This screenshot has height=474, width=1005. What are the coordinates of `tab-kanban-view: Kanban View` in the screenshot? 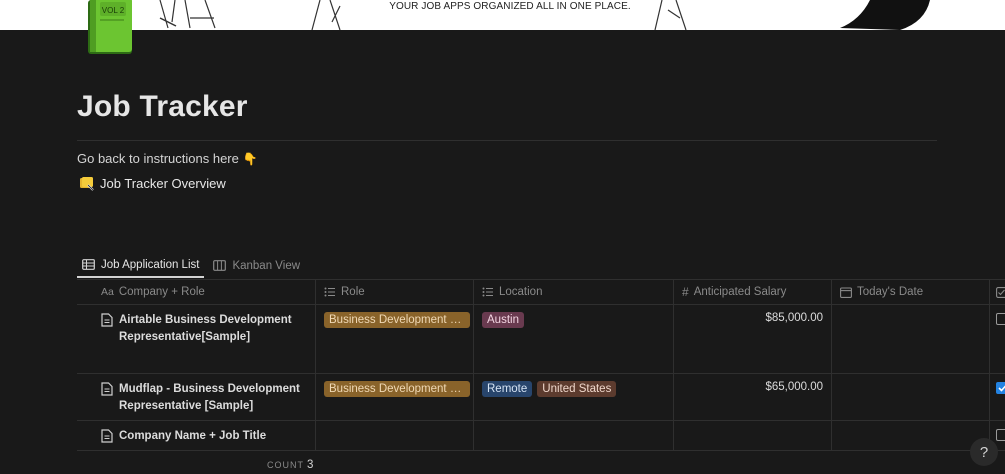 It's located at (256, 265).